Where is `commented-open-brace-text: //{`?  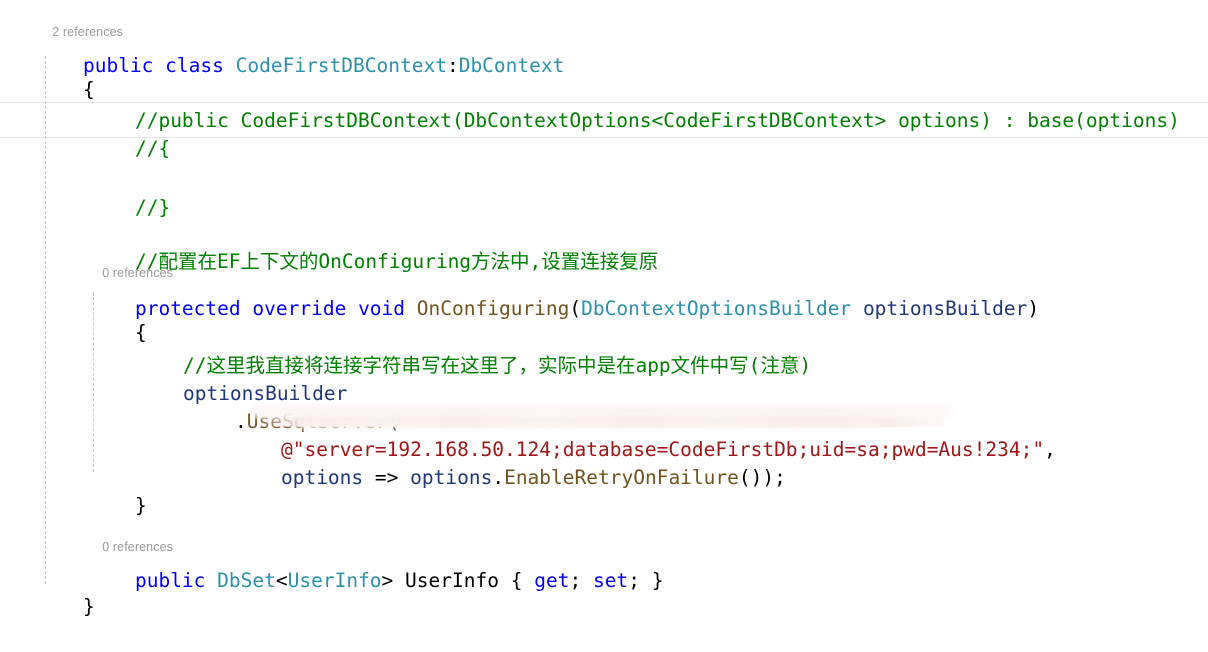 commented-open-brace-text: //{ is located at coordinates (152, 148).